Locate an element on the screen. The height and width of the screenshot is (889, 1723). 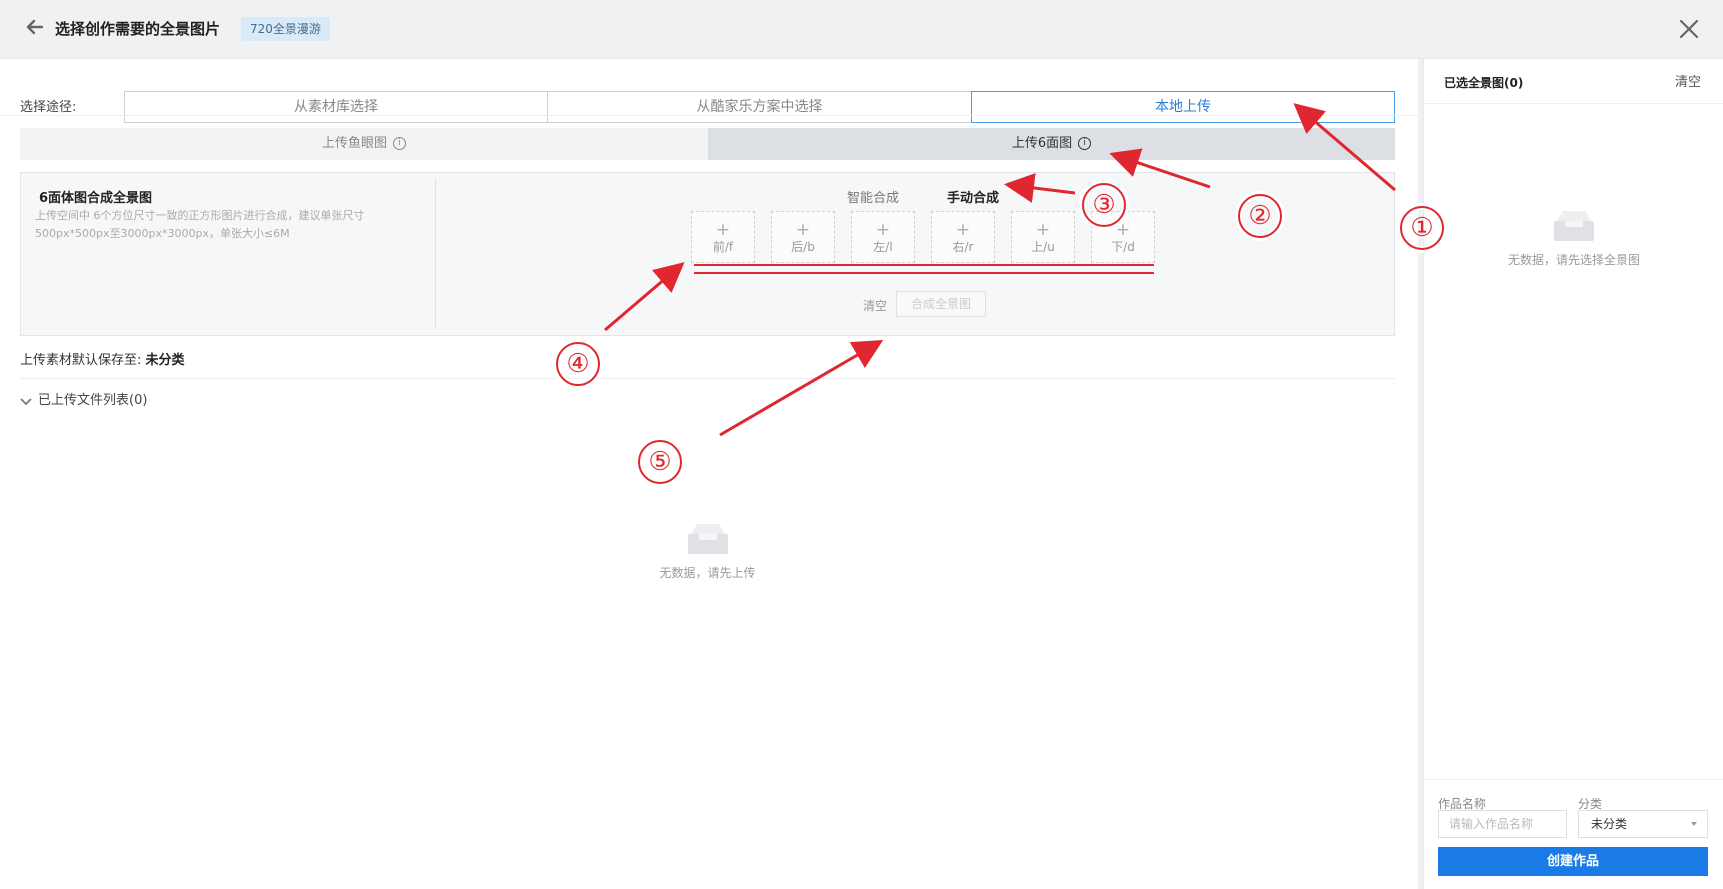
save-to-category: 未分类 is located at coordinates (165, 360).